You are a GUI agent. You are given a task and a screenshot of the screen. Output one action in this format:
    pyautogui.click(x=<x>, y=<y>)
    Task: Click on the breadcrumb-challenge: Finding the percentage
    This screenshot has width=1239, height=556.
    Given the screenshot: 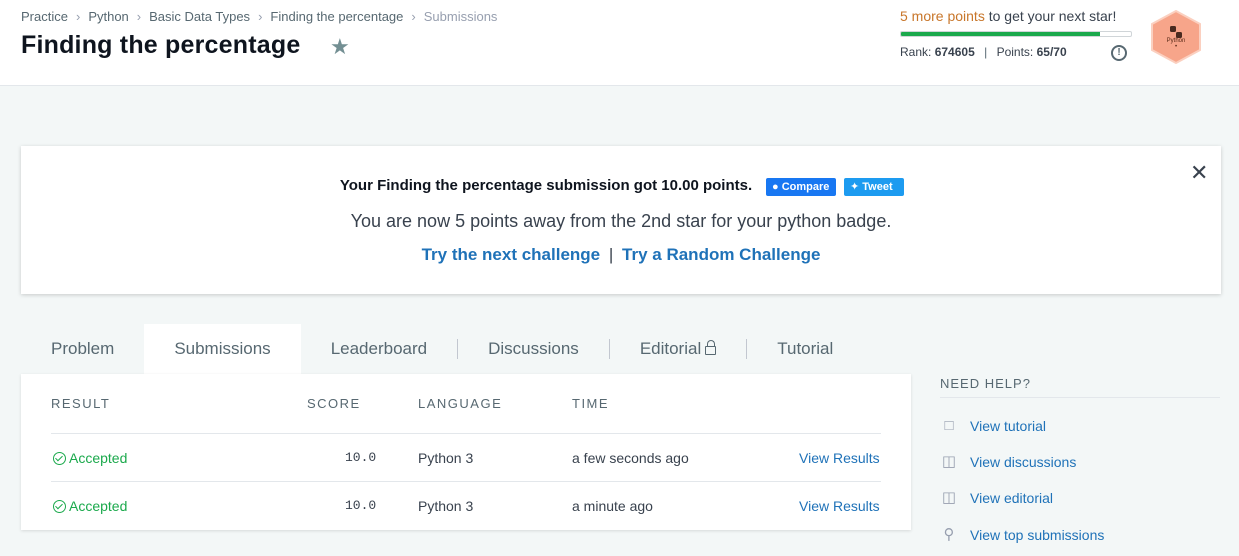 What is the action you would take?
    pyautogui.click(x=336, y=16)
    